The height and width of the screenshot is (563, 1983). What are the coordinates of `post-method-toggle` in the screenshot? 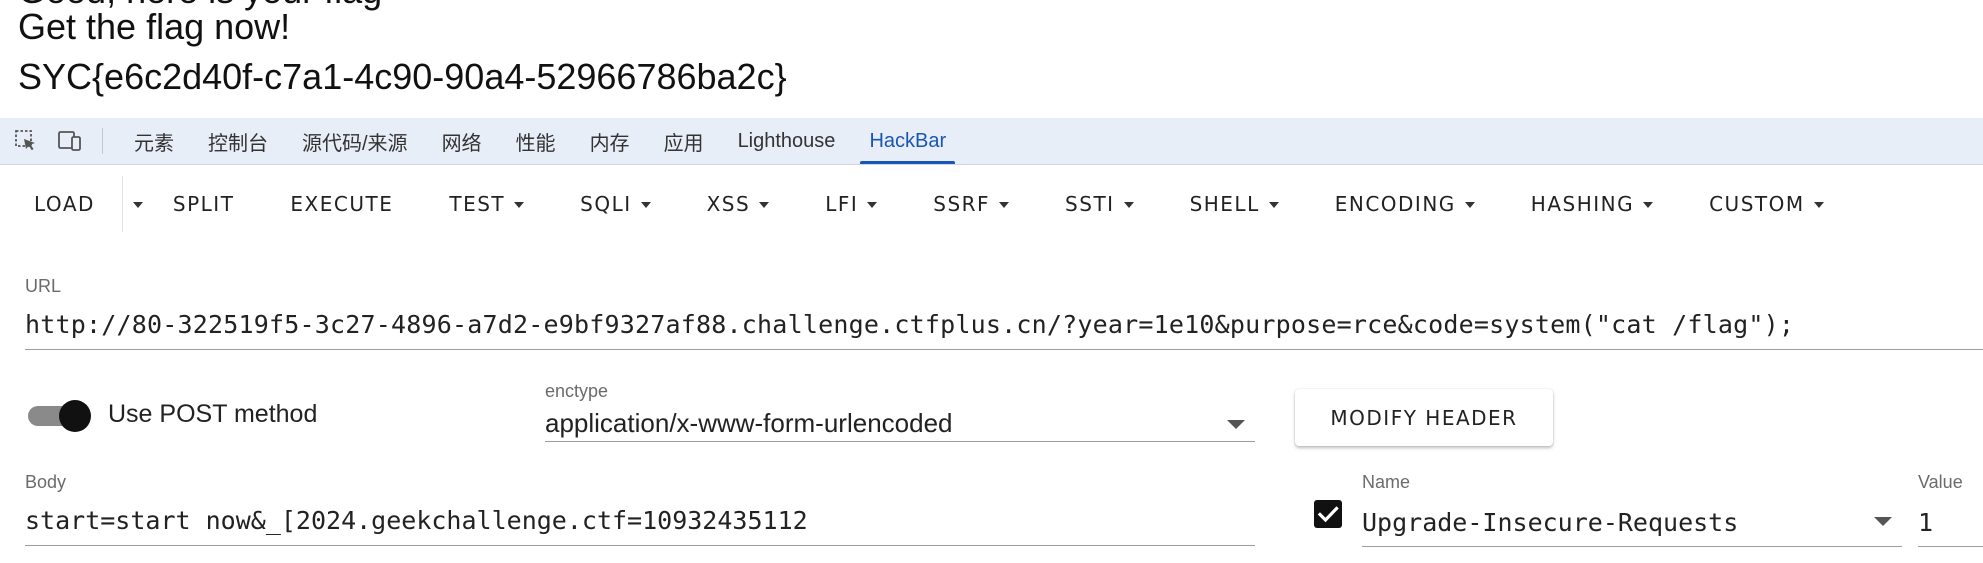 It's located at (60, 416).